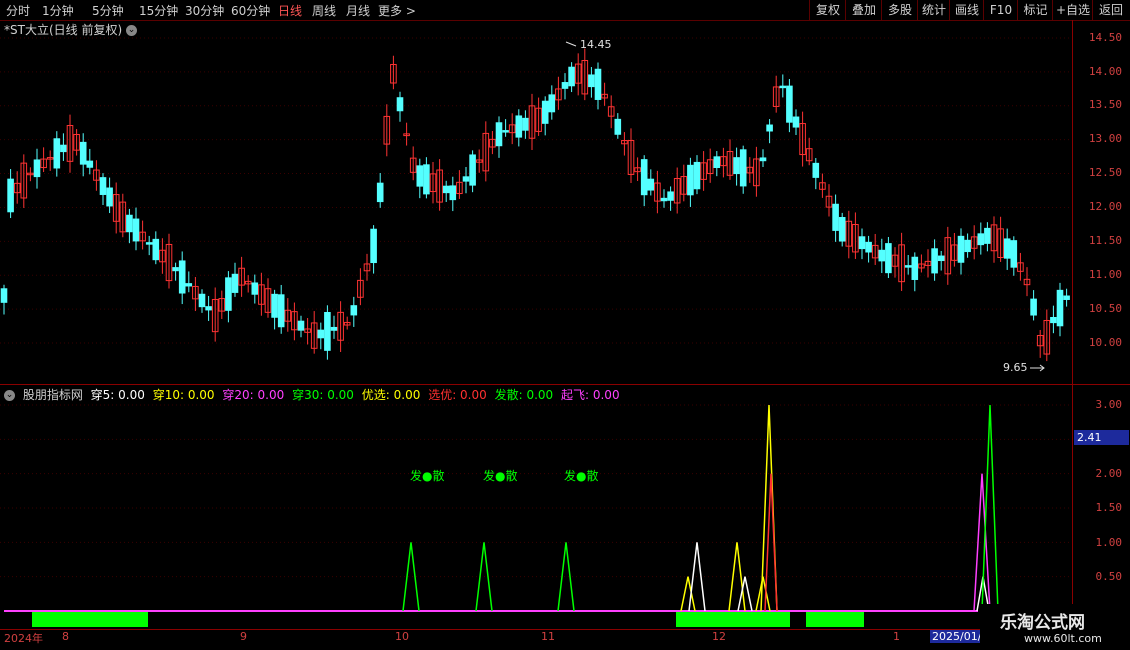  What do you see at coordinates (1063, 638) in the screenshot?
I see `watermark-url: www.60lt.com` at bounding box center [1063, 638].